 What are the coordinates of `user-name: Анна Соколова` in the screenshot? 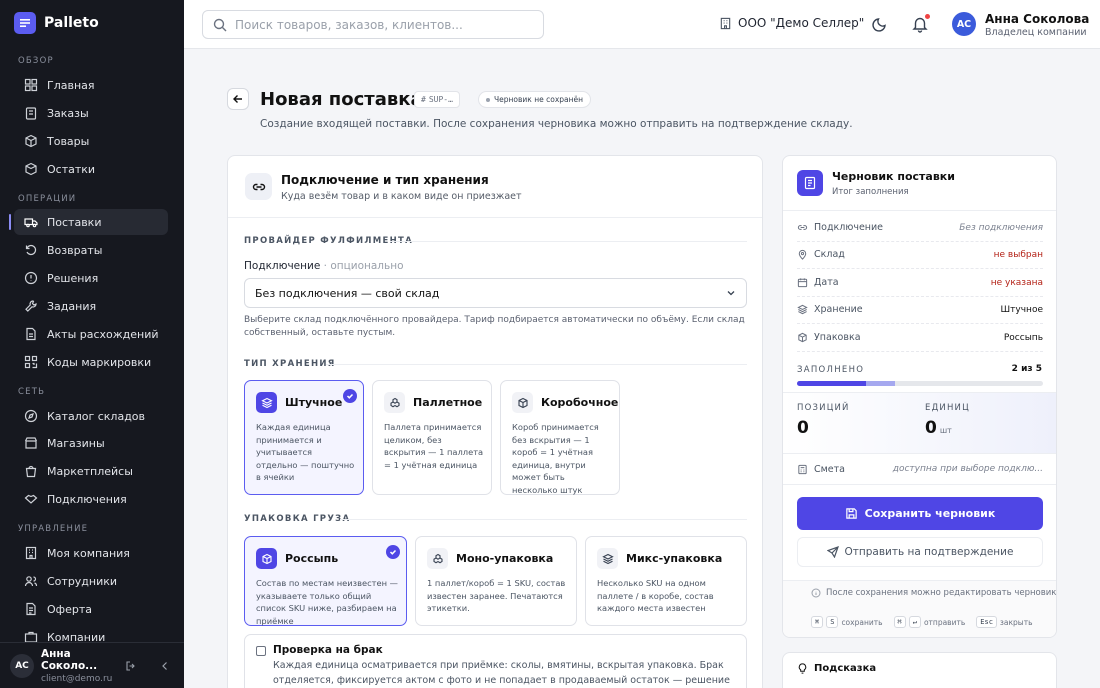 It's located at (1037, 19).